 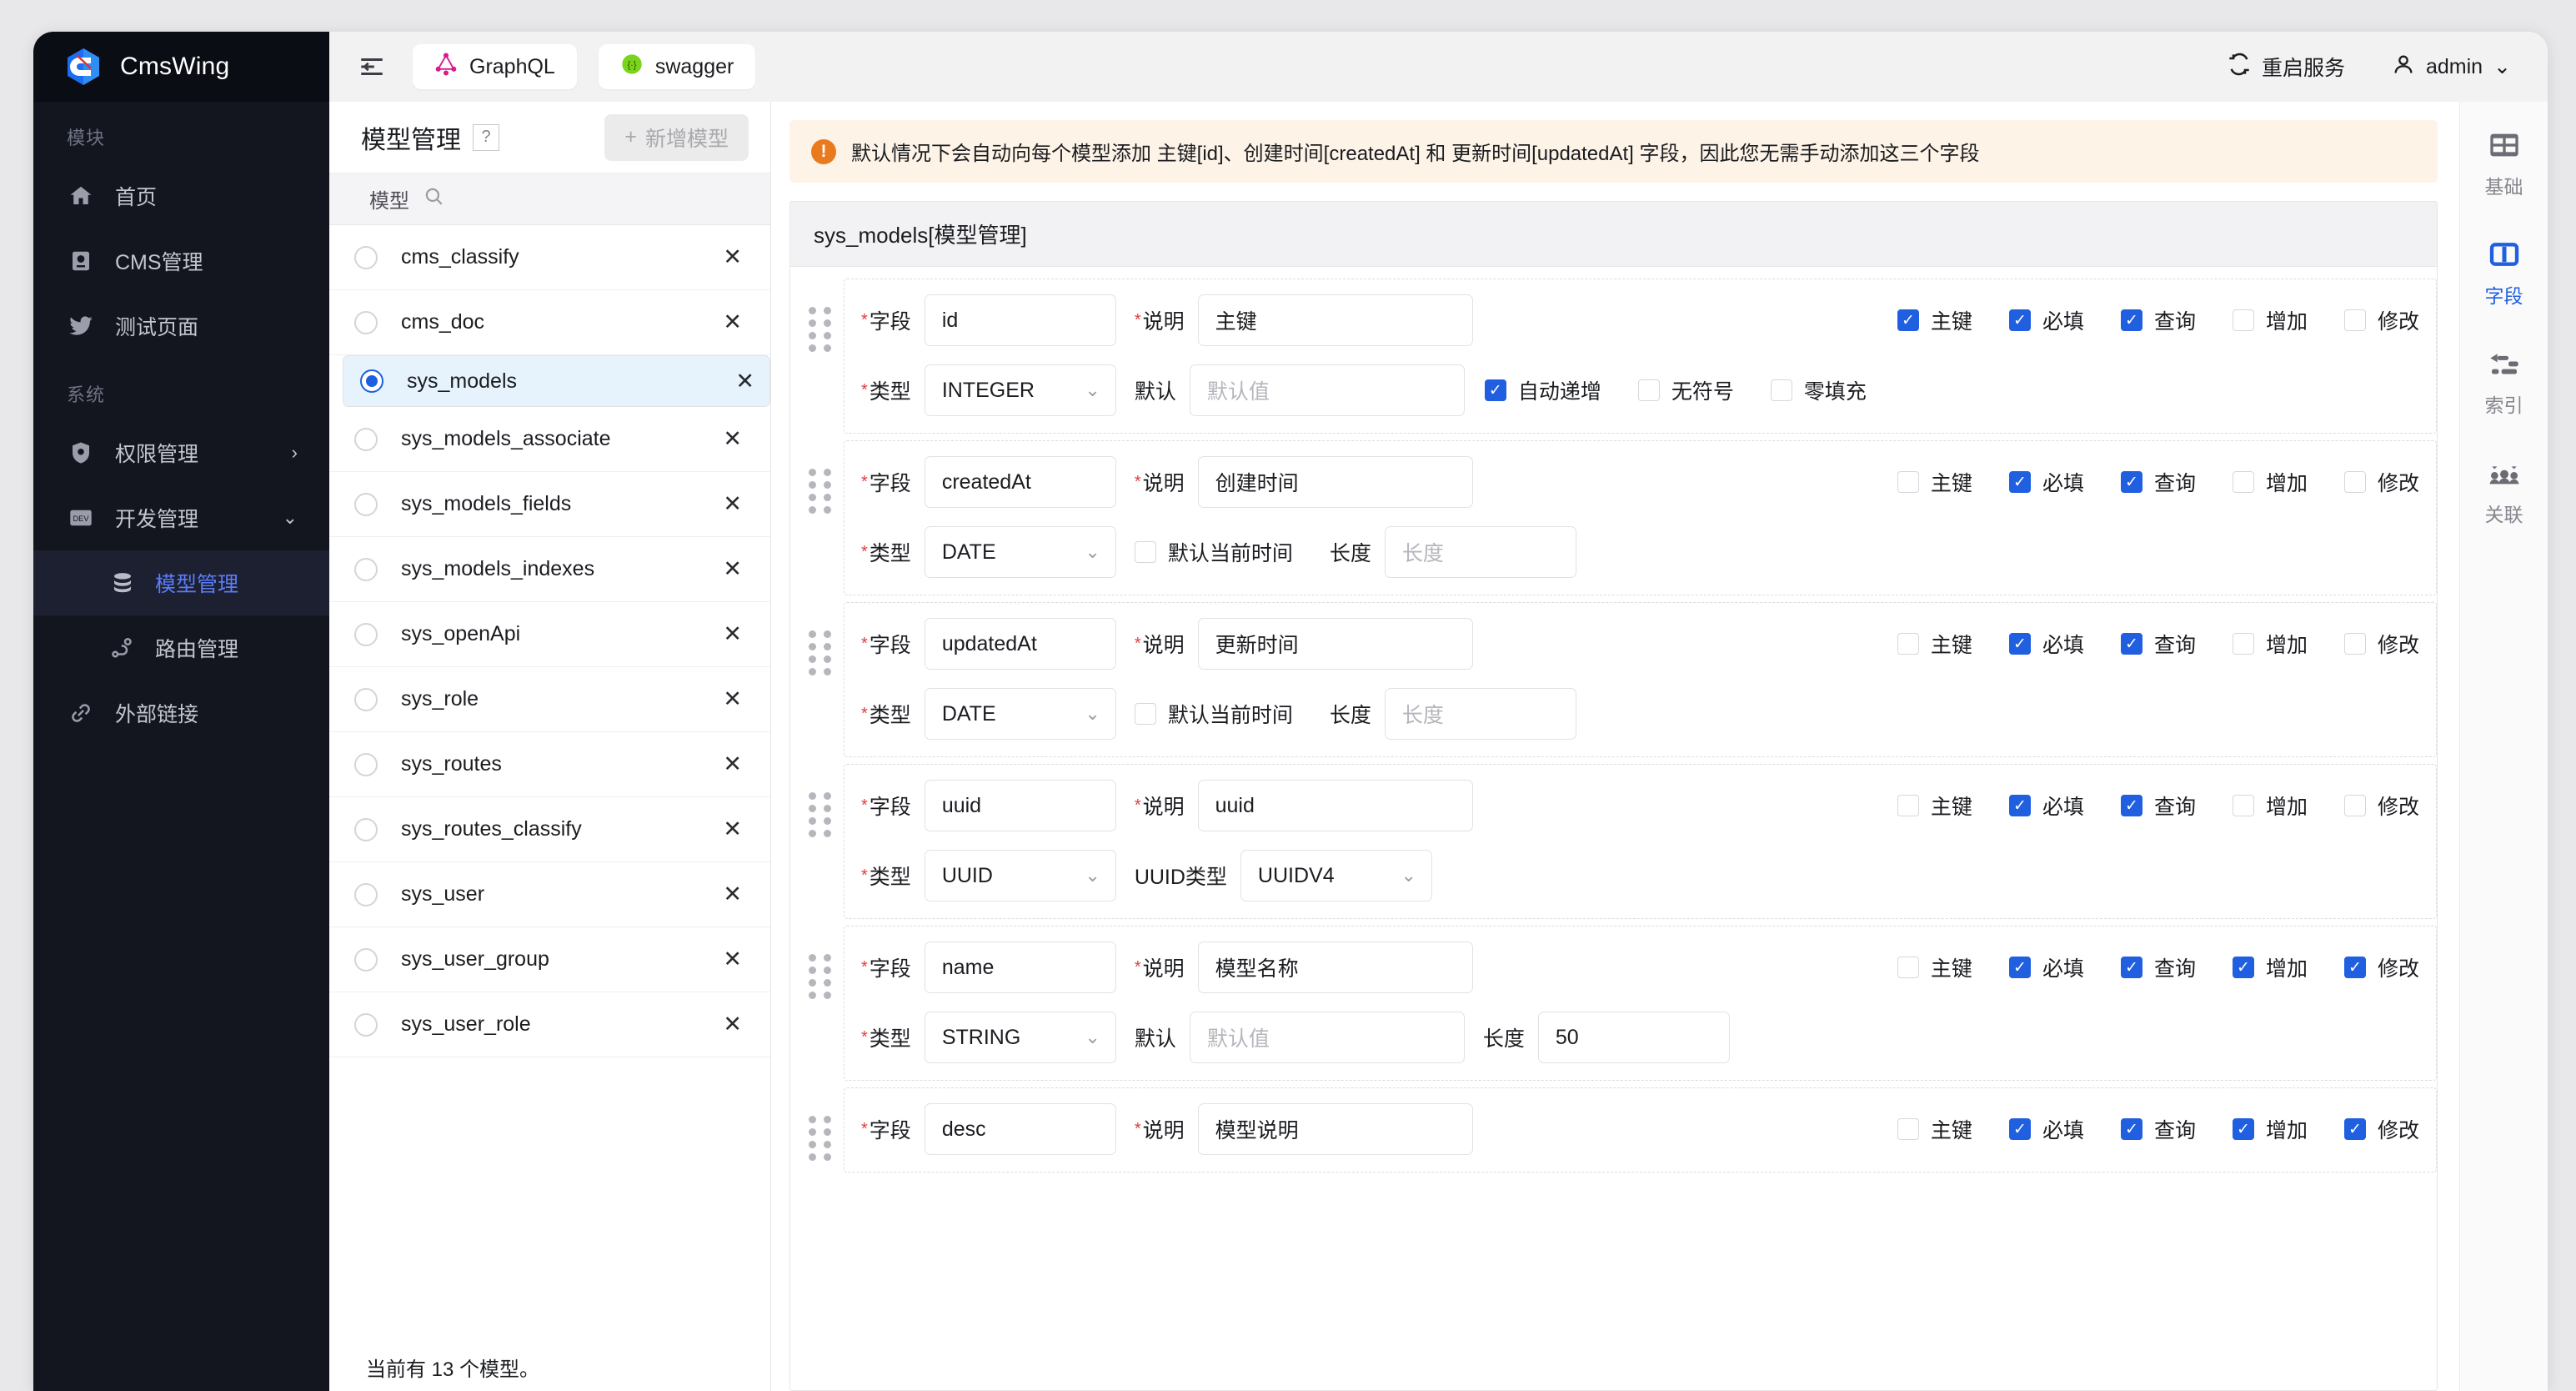 I want to click on field-name-input: uuid, so click(x=1020, y=805).